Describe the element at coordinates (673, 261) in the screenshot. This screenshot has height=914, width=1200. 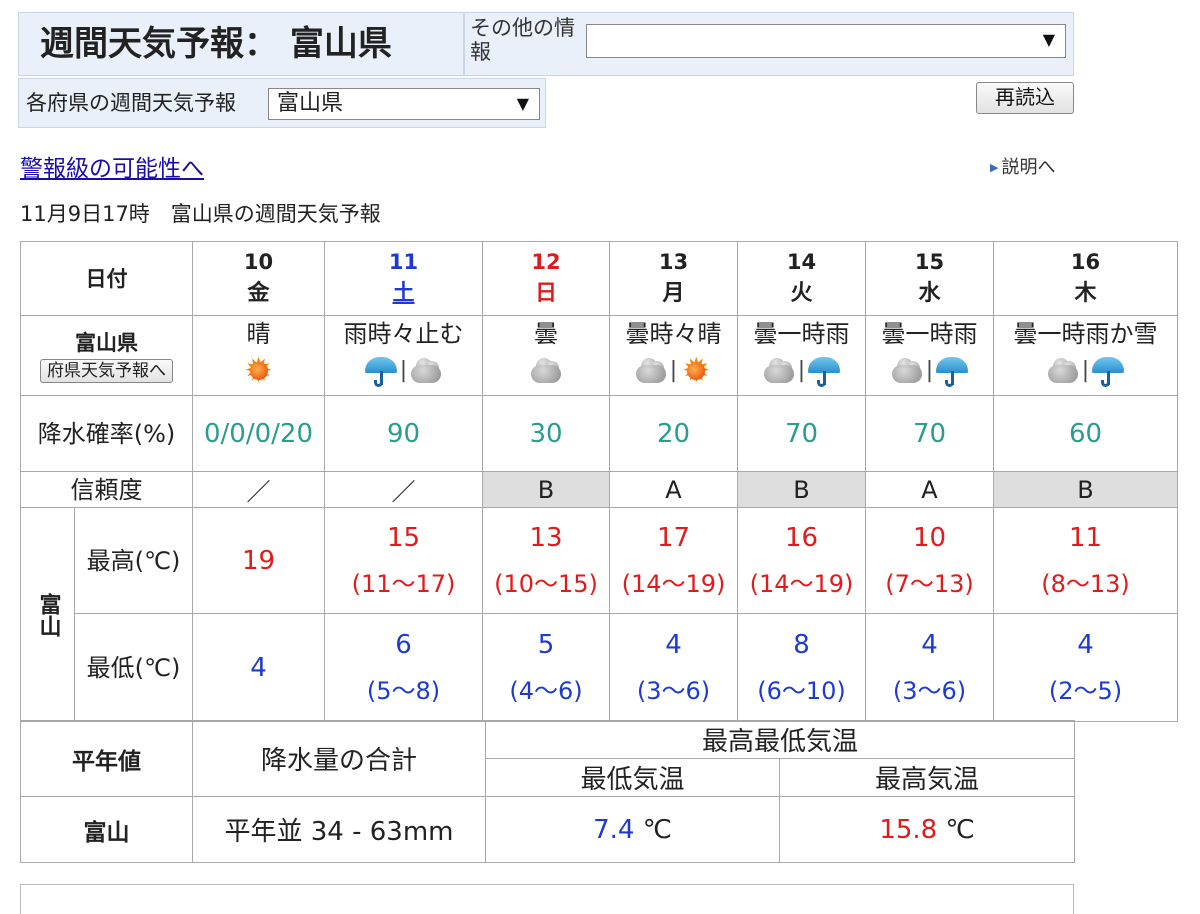
I see `day-number: 13` at that location.